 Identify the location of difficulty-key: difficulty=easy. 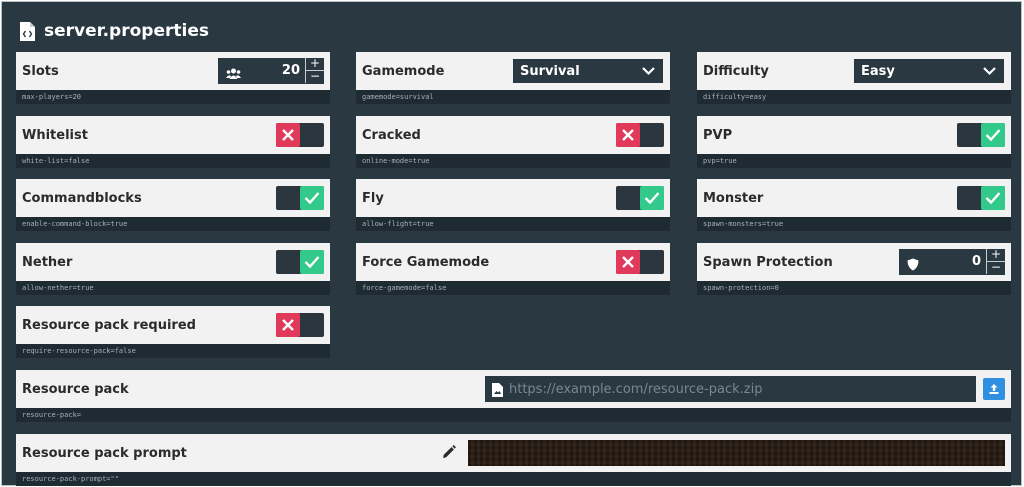
(854, 97).